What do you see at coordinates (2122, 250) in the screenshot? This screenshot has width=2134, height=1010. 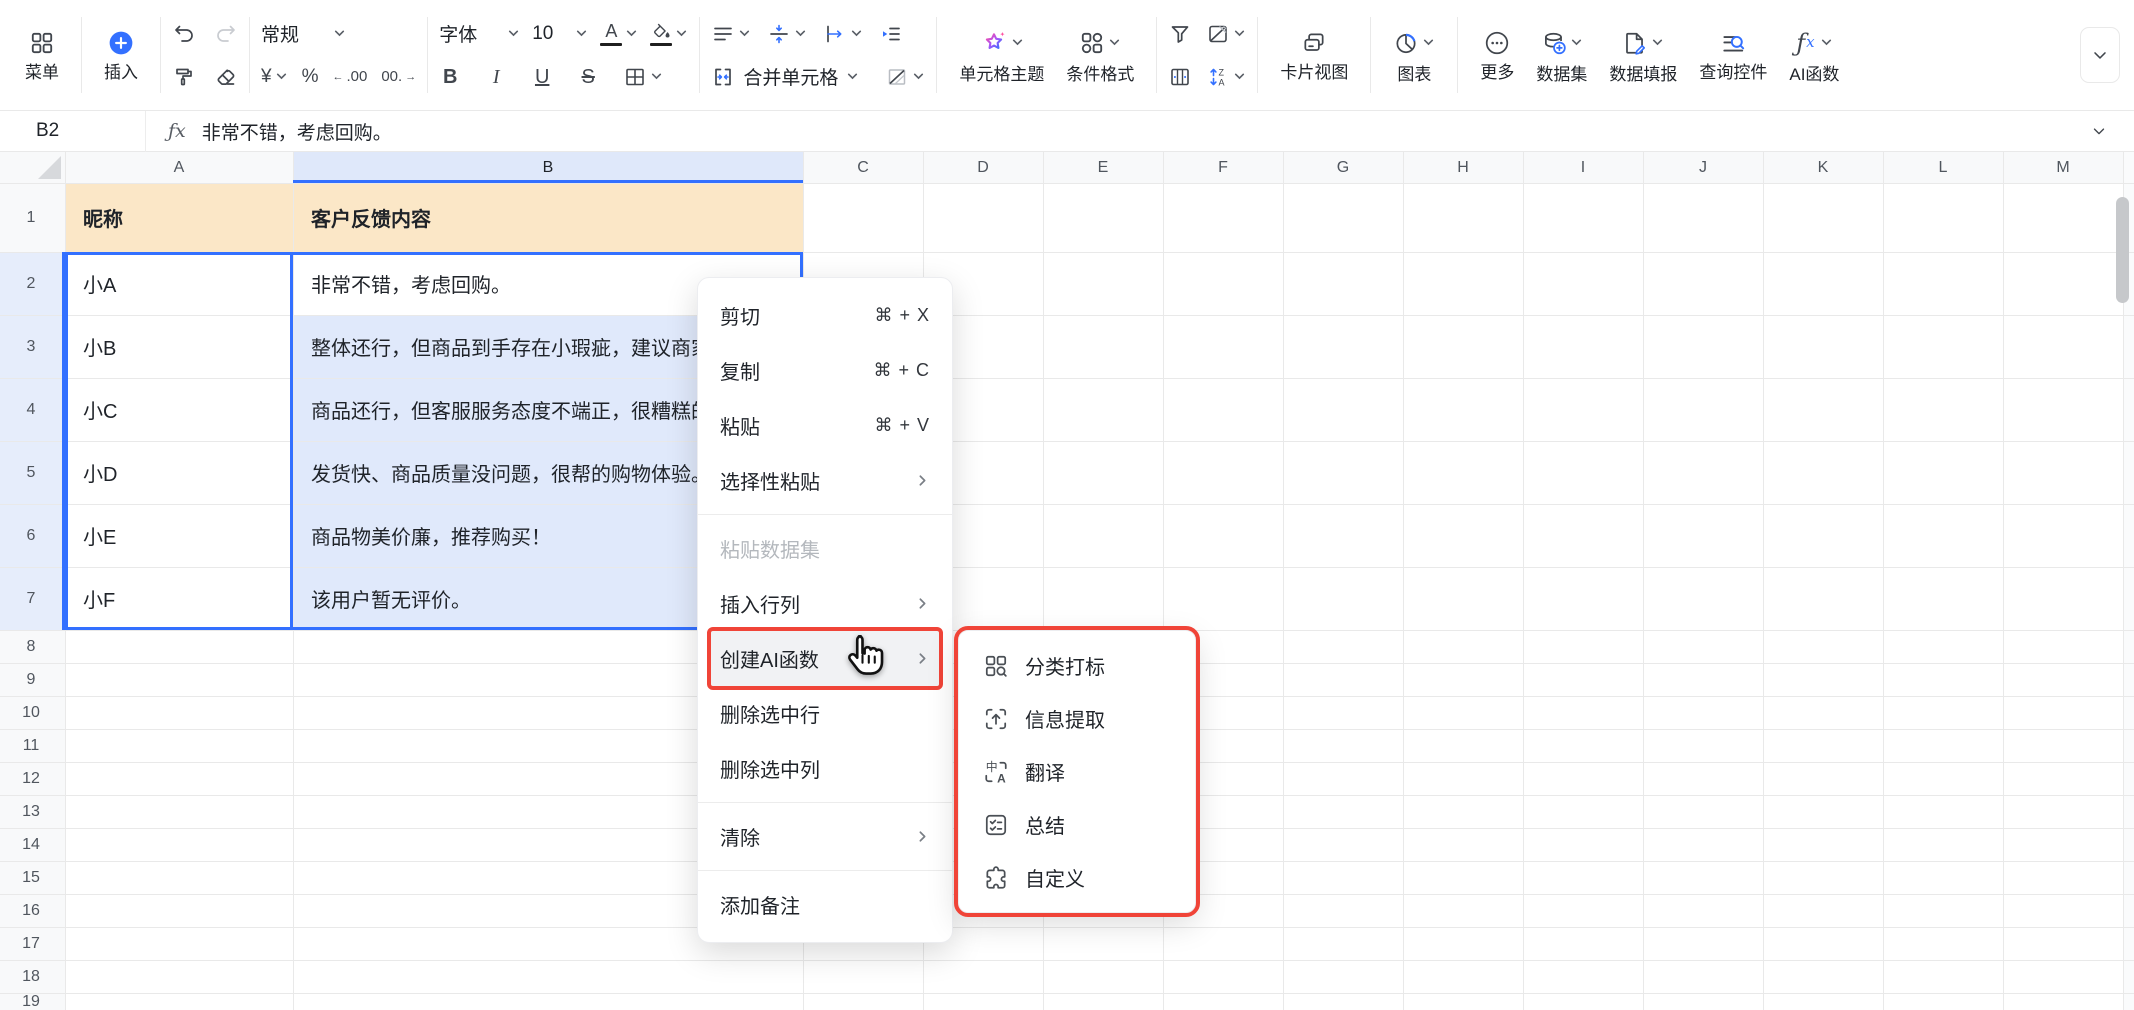 I see `vertical-scrollbar-thumb` at bounding box center [2122, 250].